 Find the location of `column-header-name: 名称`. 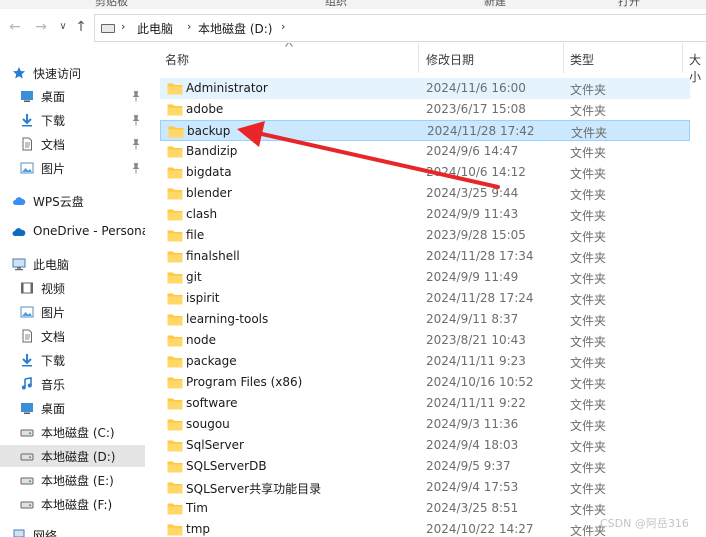

column-header-name: 名称 is located at coordinates (177, 59).